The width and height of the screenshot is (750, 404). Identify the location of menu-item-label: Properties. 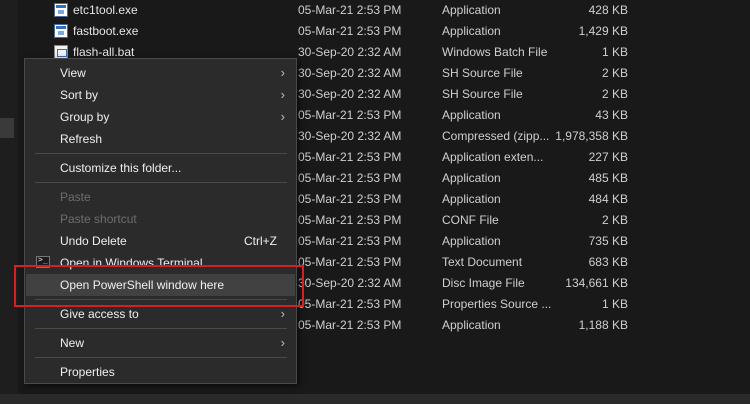
(87, 372).